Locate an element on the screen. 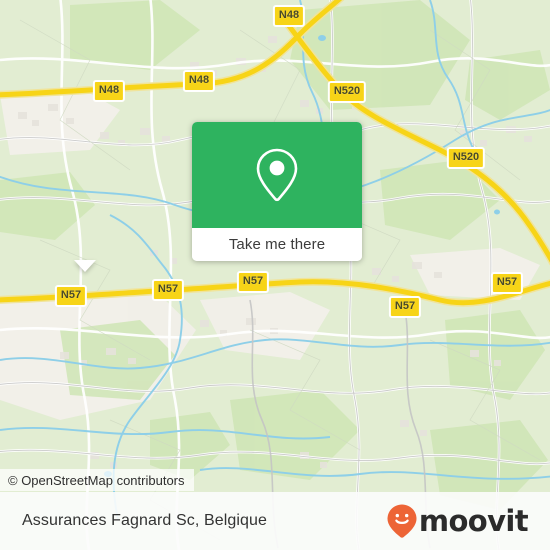  popup-tail is located at coordinates (85, 266).